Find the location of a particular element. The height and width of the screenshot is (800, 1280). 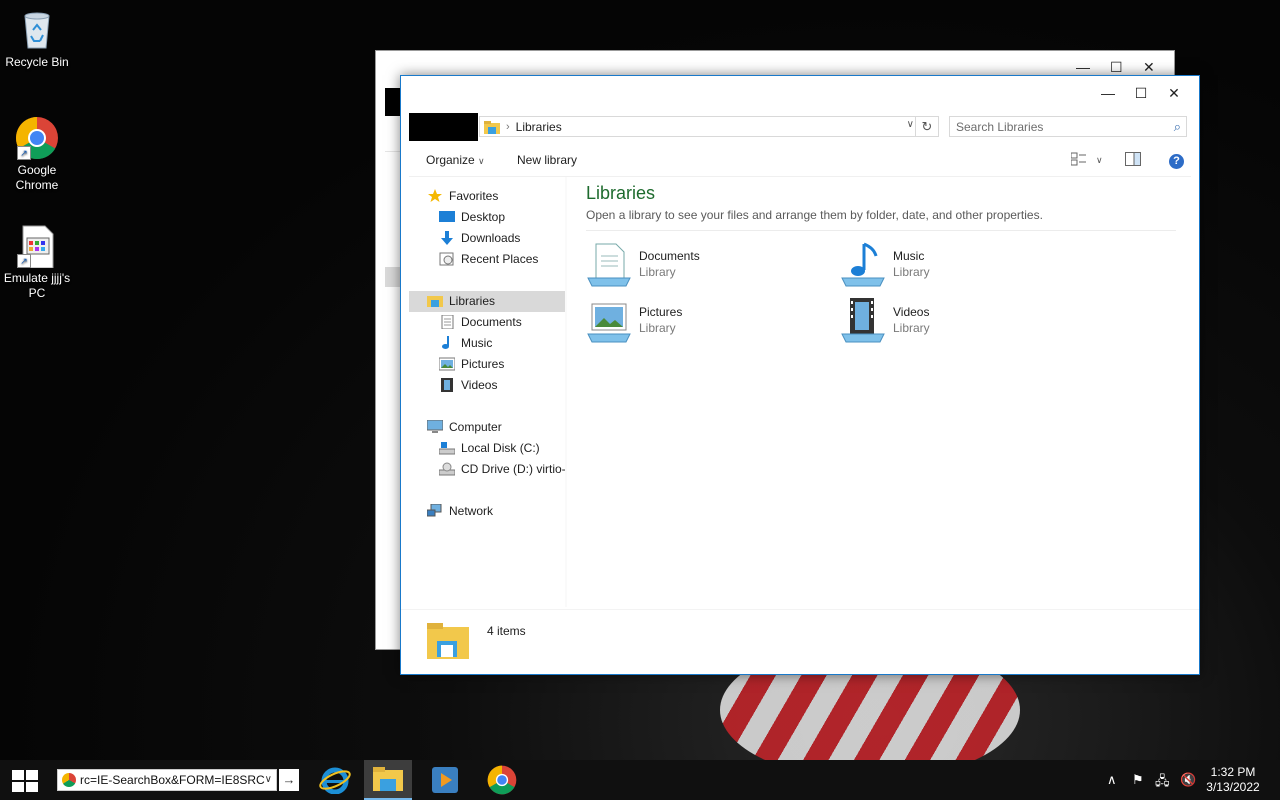

maximize-button: ☐ is located at coordinates (1141, 93).